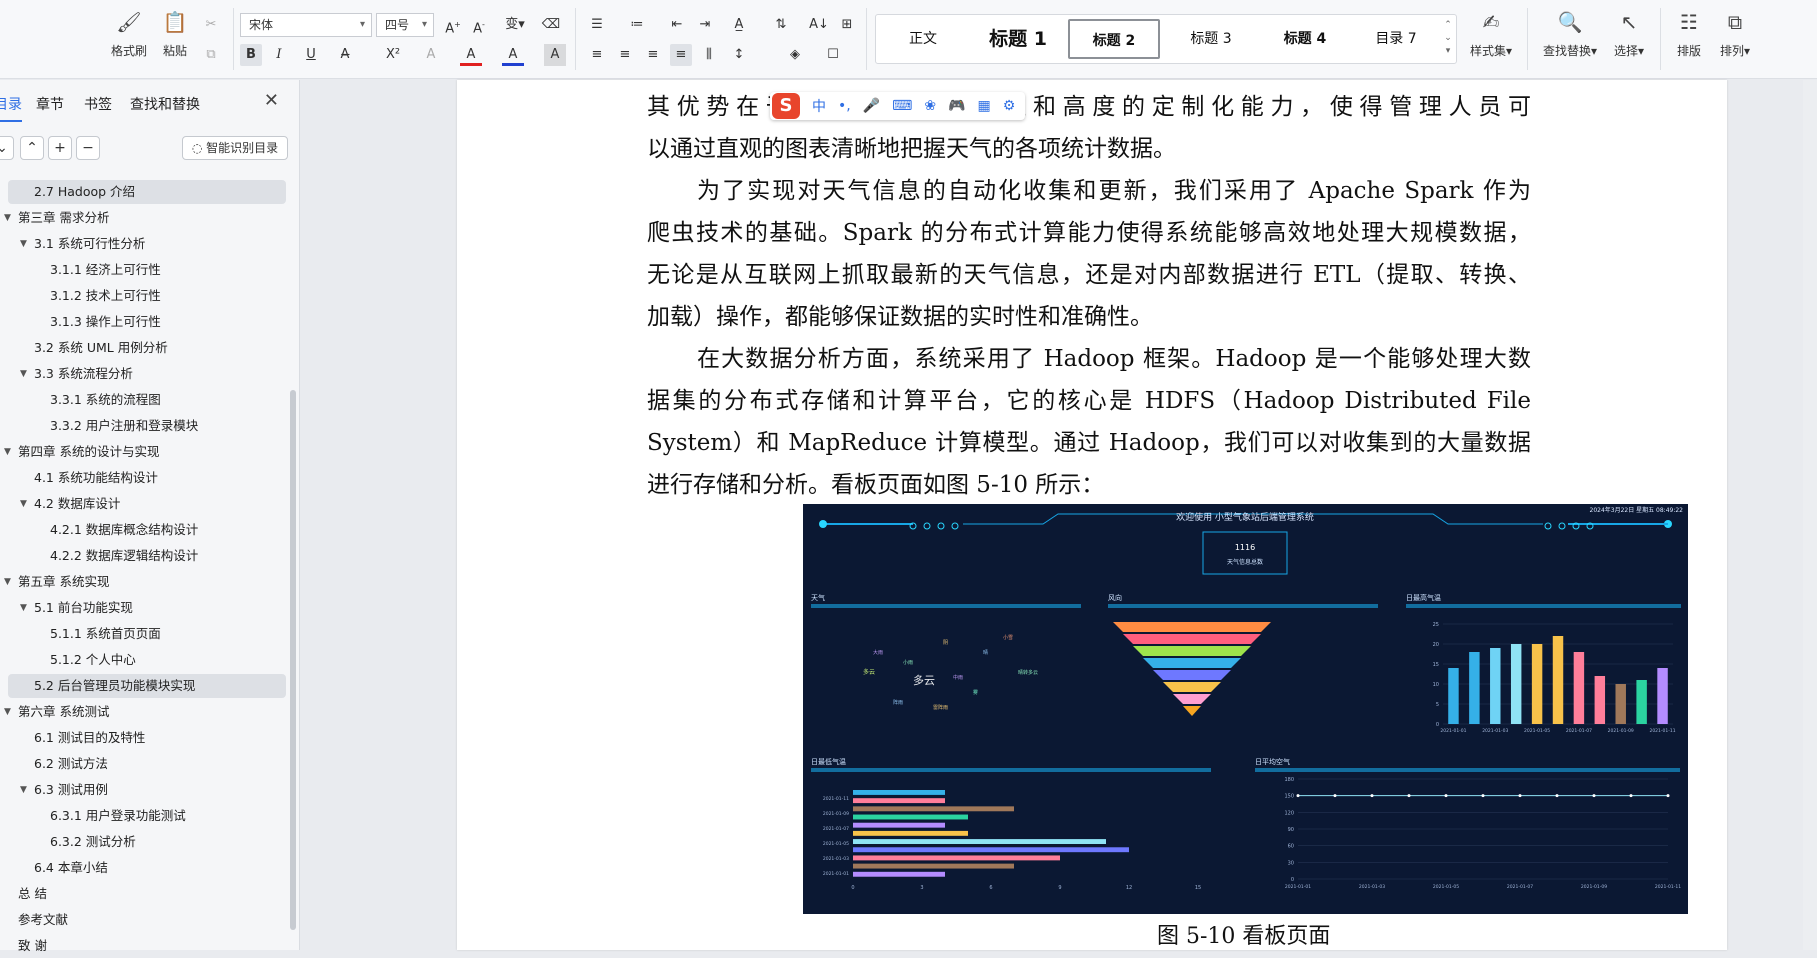 The image size is (1817, 958). Describe the element at coordinates (681, 55) in the screenshot. I see `justify-icon: ≡` at that location.